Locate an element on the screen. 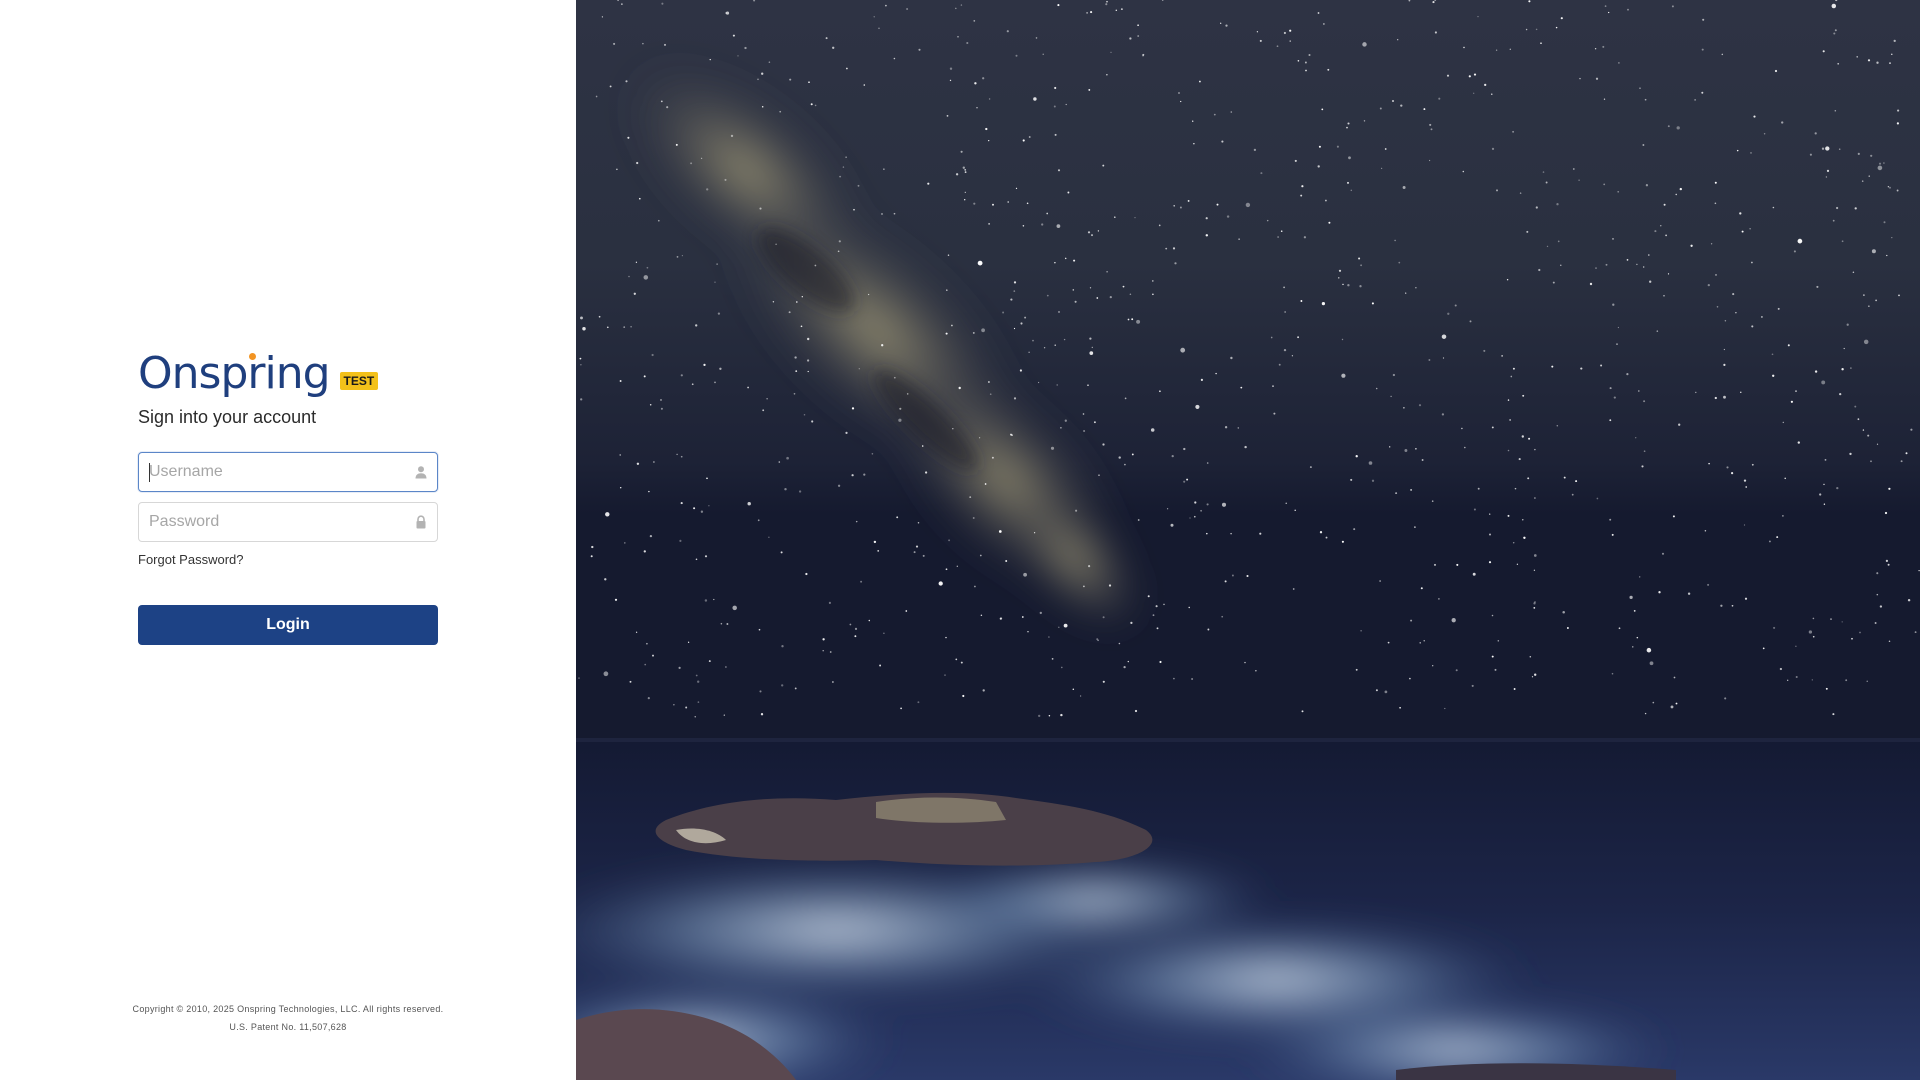 This screenshot has width=1920, height=1080. login-button: Login is located at coordinates (288, 625).